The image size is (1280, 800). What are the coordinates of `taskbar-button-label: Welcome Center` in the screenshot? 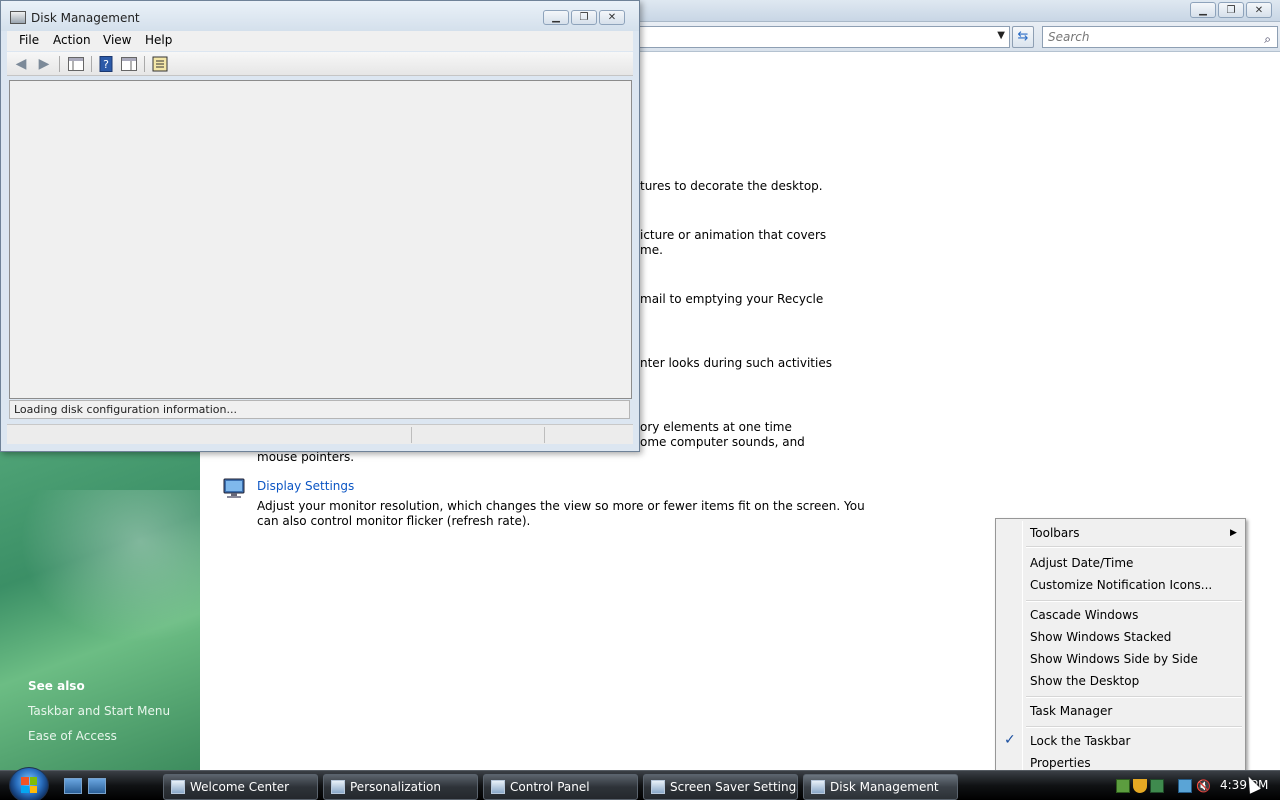 It's located at (240, 787).